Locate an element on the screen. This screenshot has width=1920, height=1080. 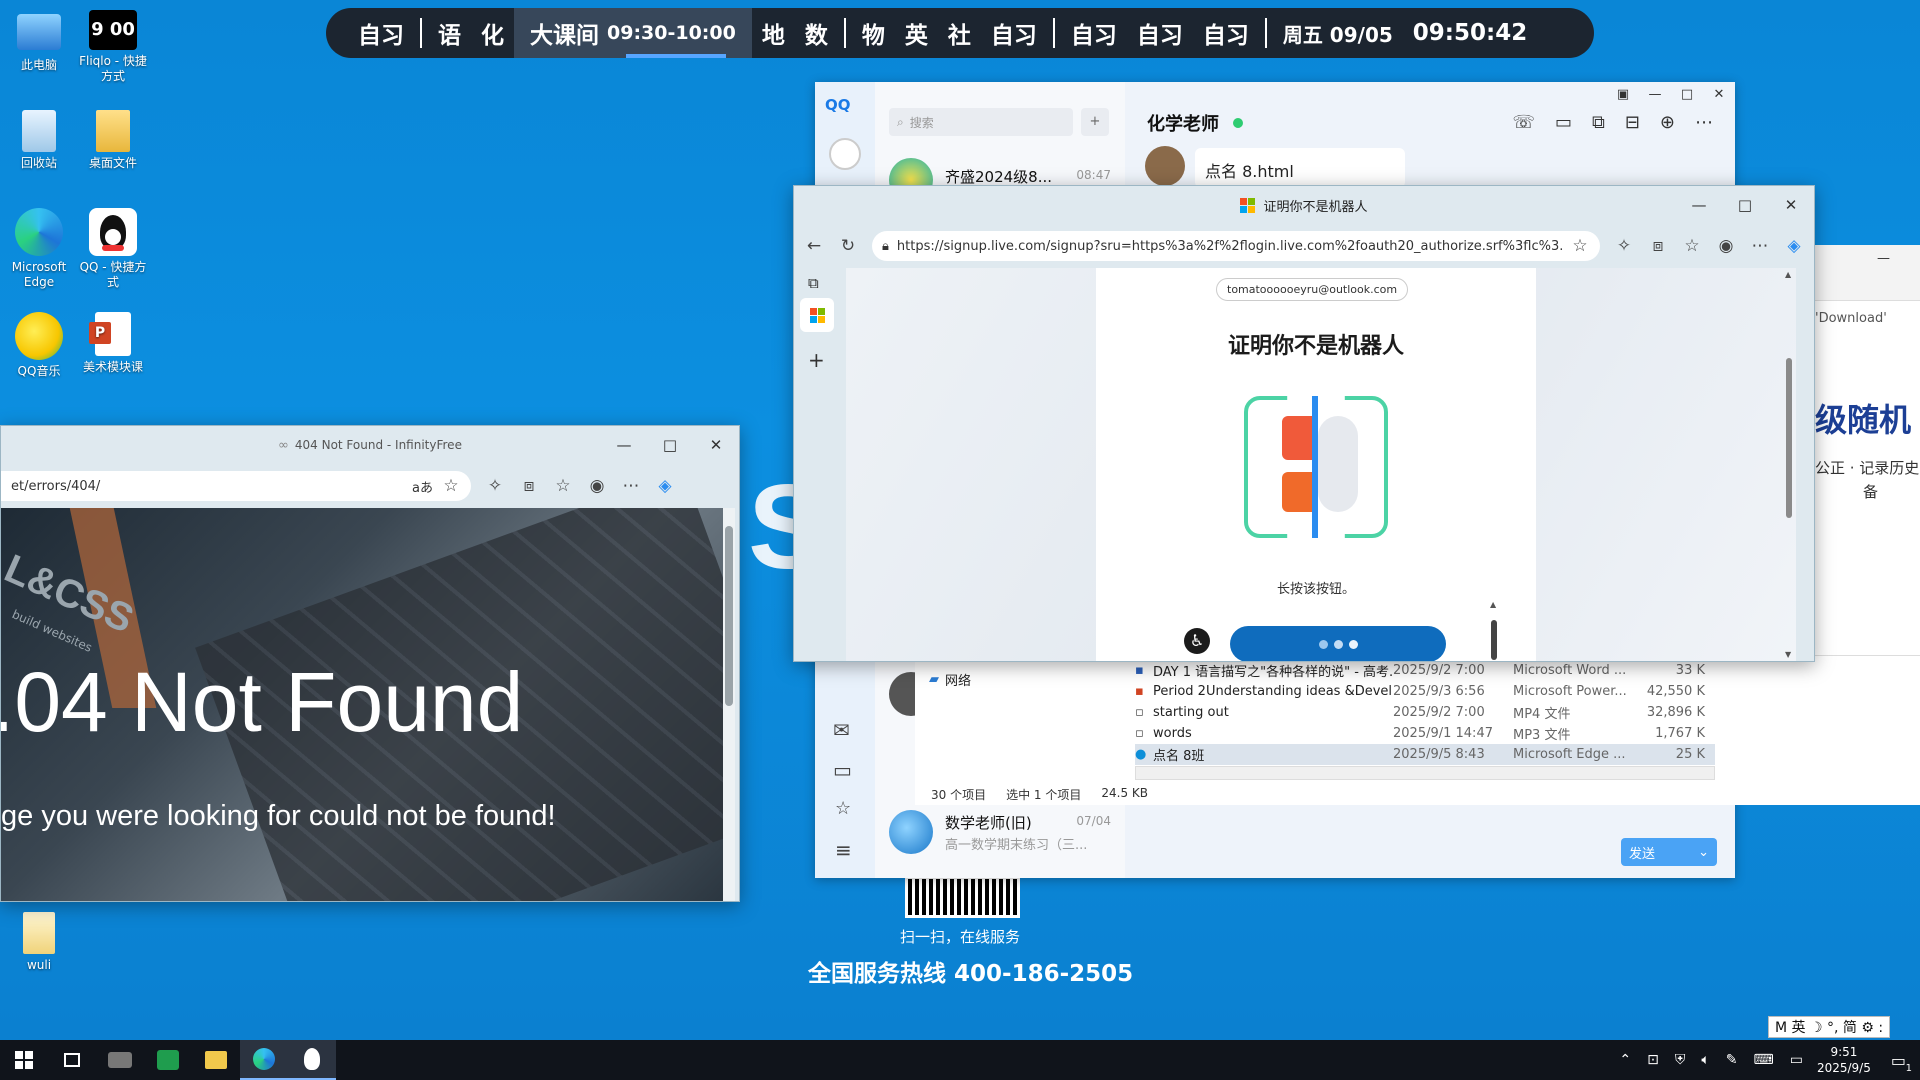
mail-icon: ✉ is located at coordinates (841, 730).